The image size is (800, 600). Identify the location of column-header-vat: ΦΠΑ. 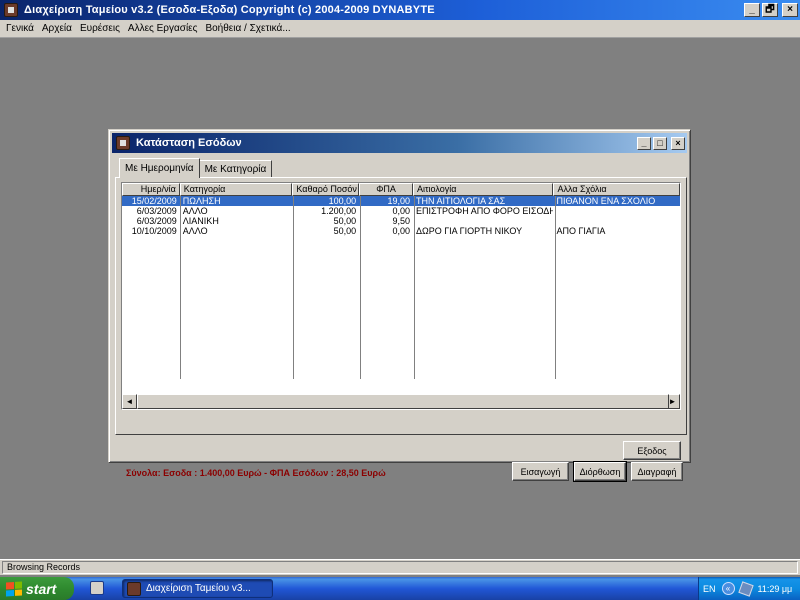
(386, 189).